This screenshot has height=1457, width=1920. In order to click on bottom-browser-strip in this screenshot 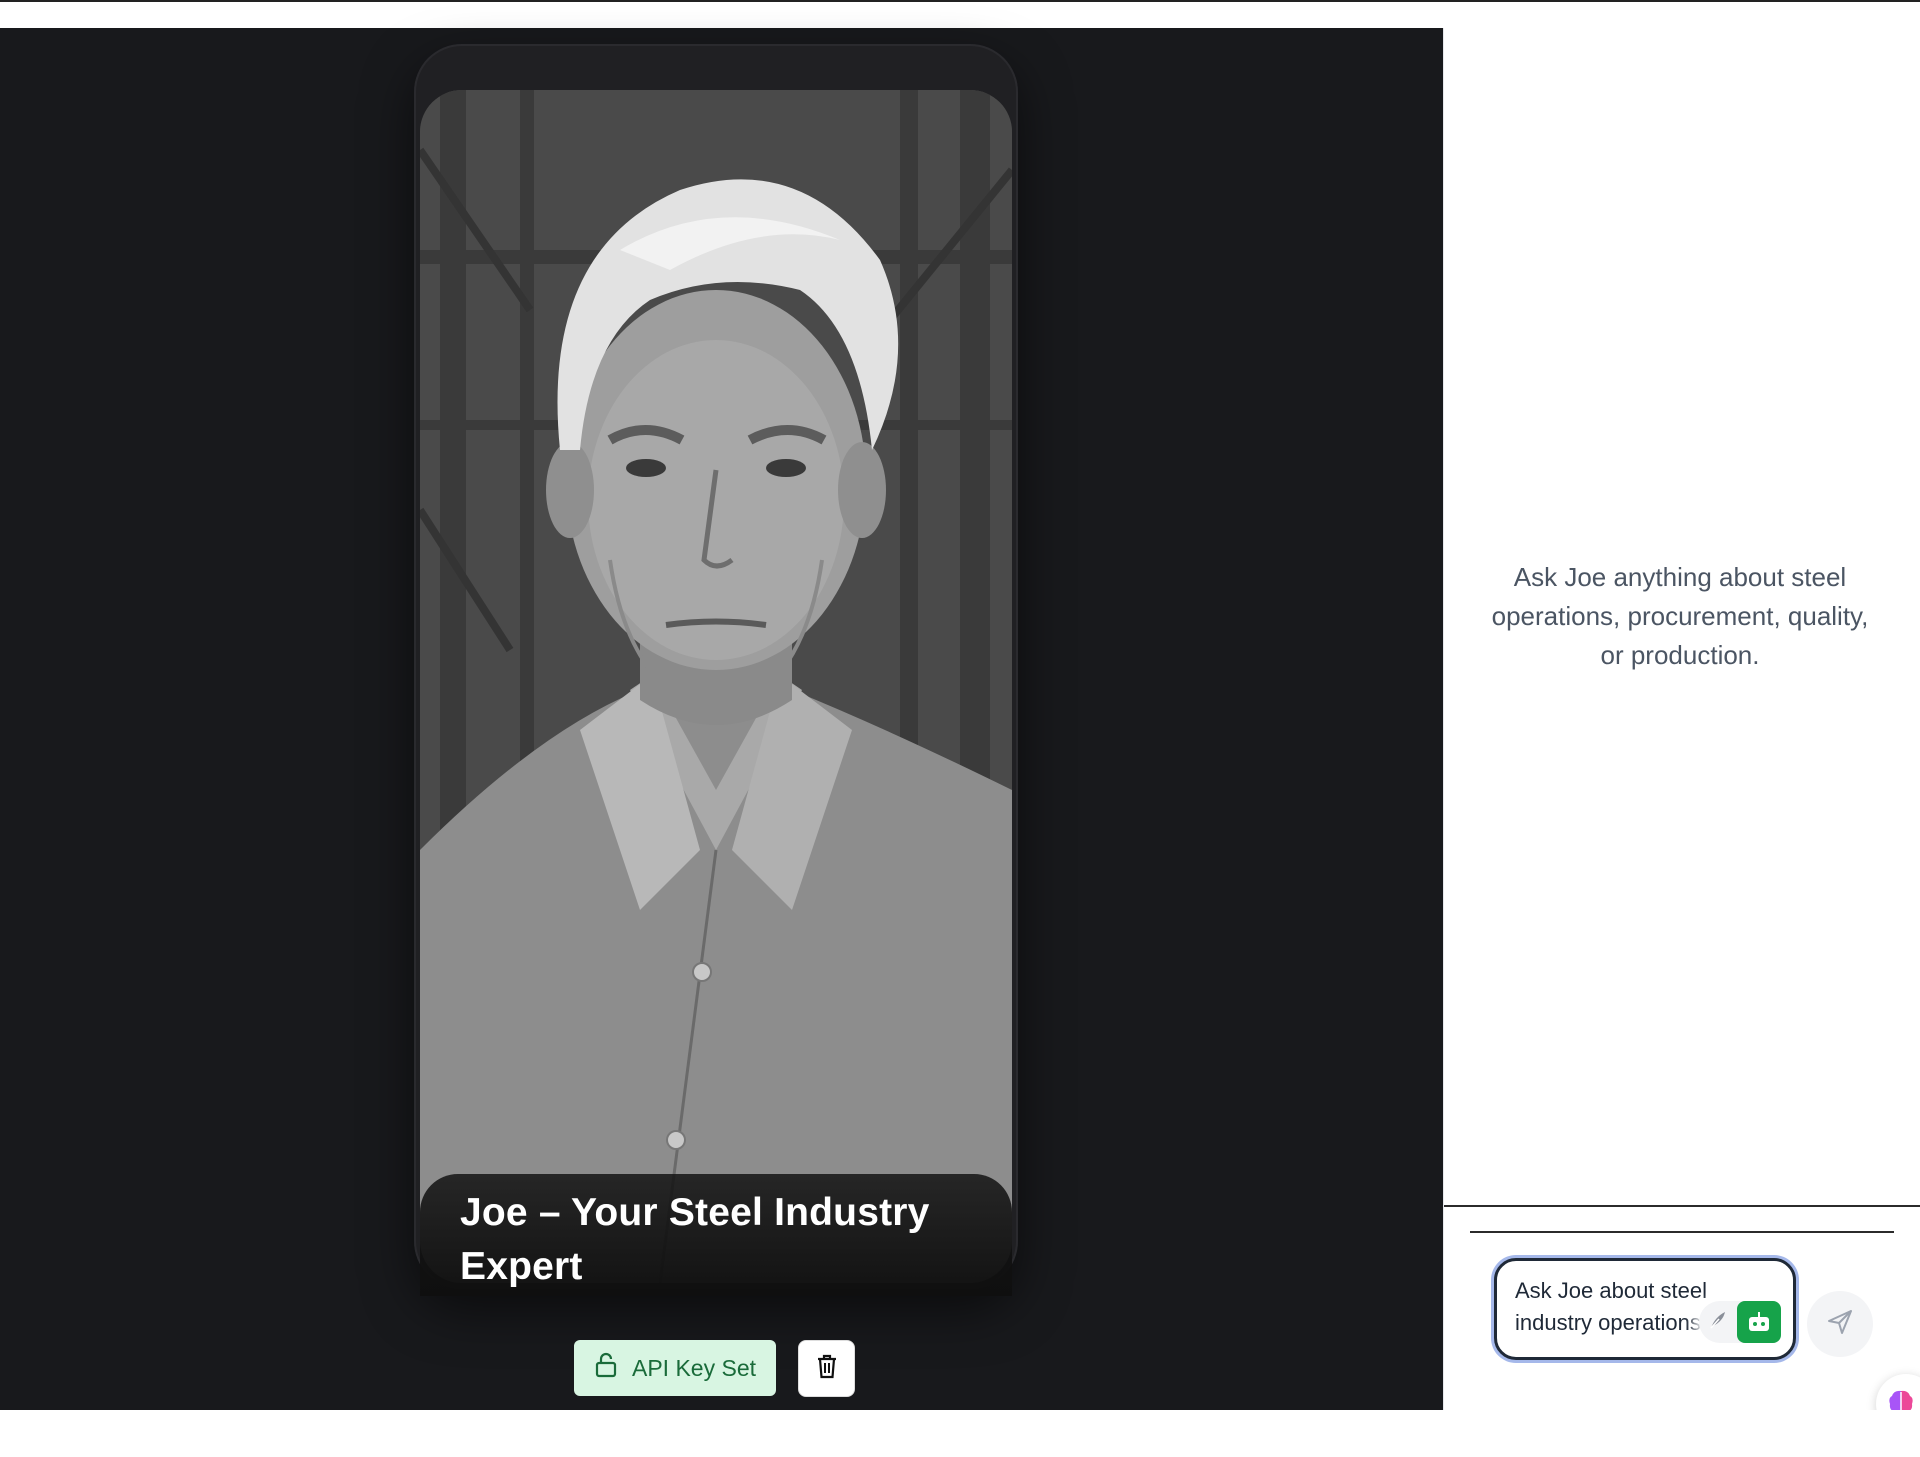, I will do `click(960, 1433)`.